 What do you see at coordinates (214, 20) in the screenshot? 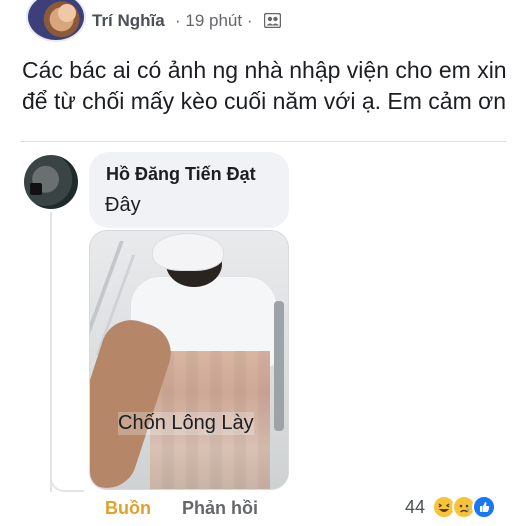
I see `post-meta: · 19 phút ·` at bounding box center [214, 20].